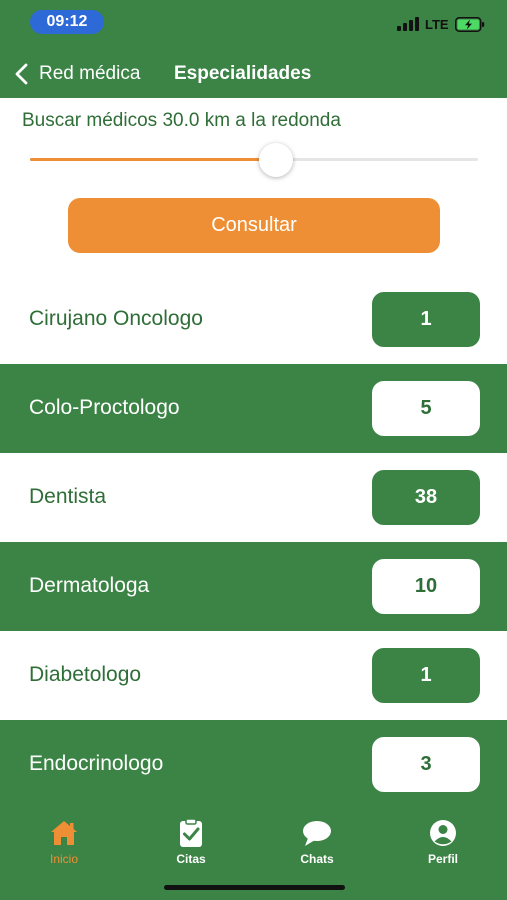  Describe the element at coordinates (426, 408) in the screenshot. I see `specialty-count-badge: 5` at that location.